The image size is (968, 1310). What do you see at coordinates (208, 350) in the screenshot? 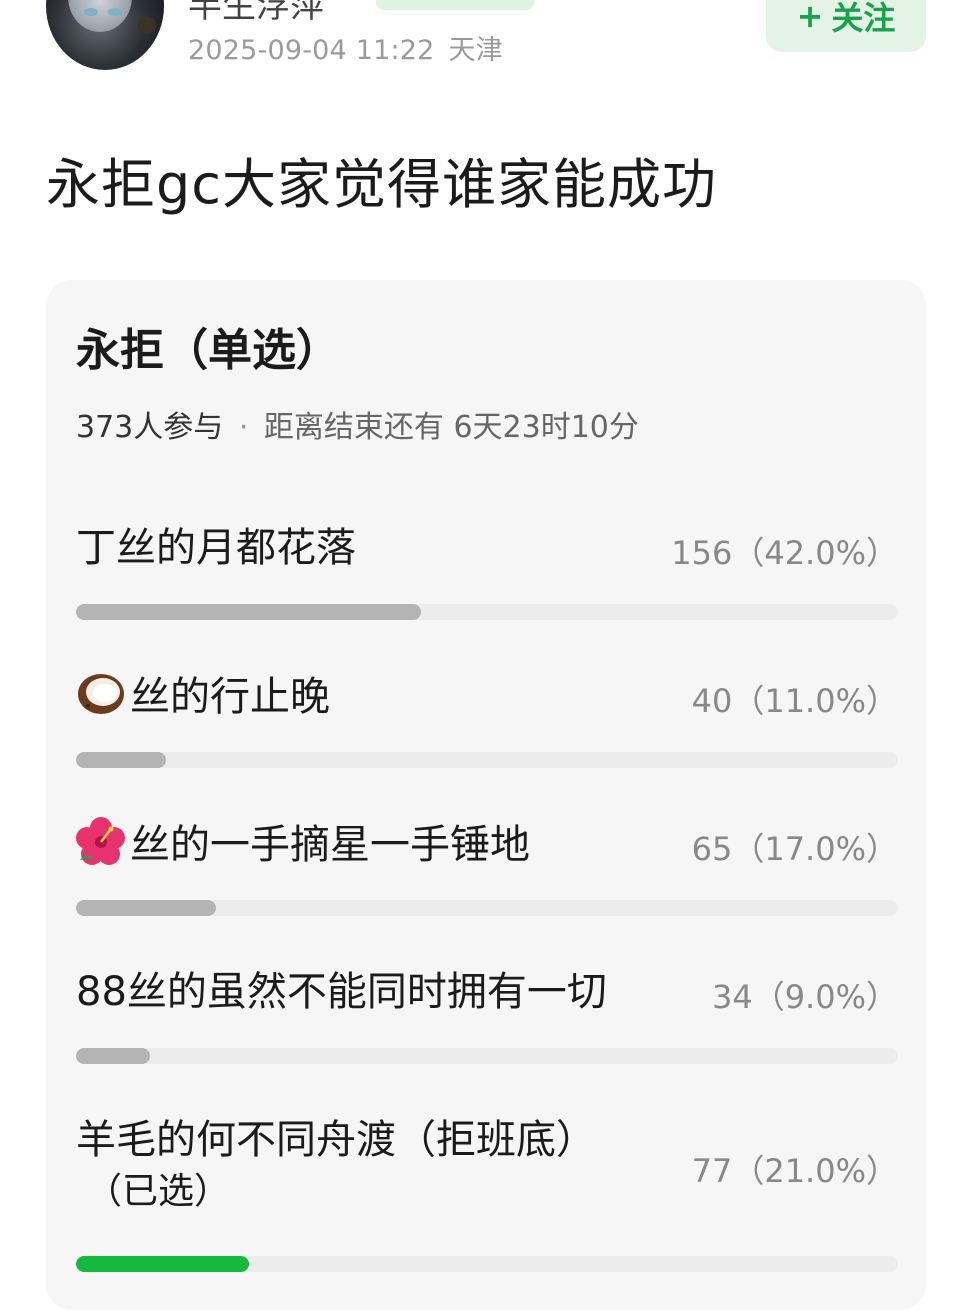
I see `poll-title: 永拒（单选）` at bounding box center [208, 350].